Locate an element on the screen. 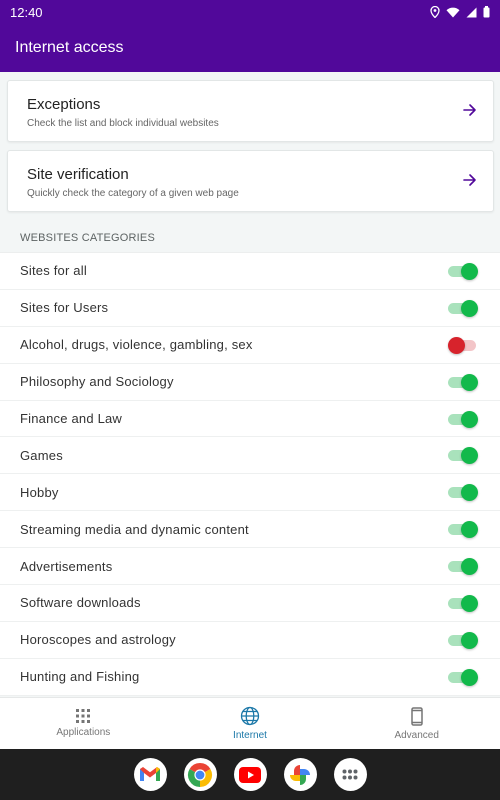 The width and height of the screenshot is (500, 800). app-drawer is located at coordinates (350, 774).